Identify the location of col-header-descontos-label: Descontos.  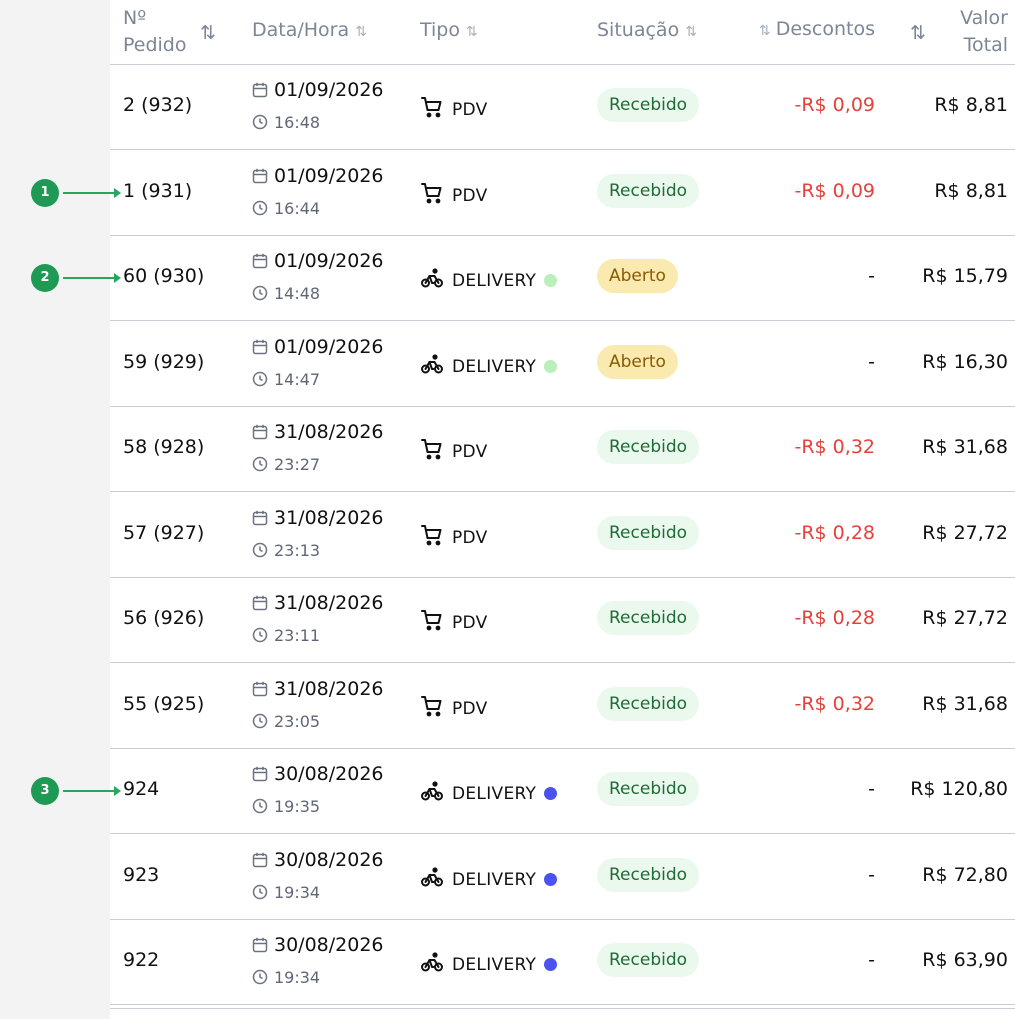
(825, 29).